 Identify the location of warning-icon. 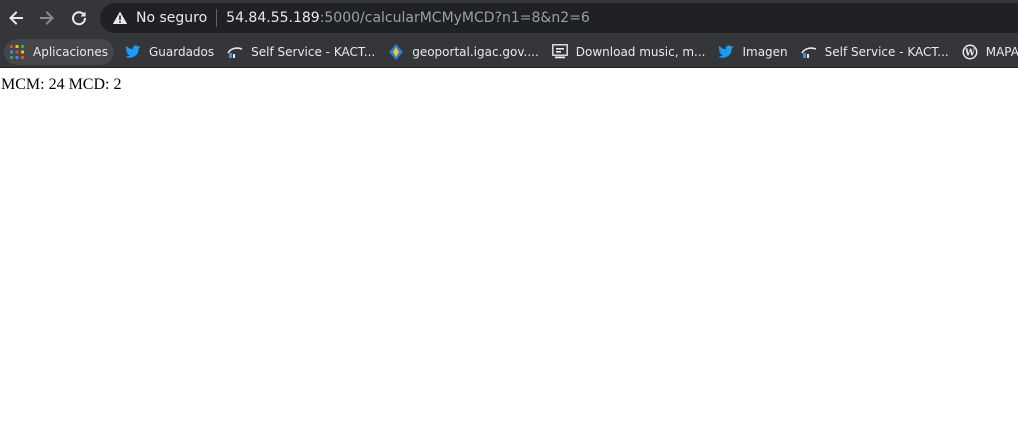
(120, 18).